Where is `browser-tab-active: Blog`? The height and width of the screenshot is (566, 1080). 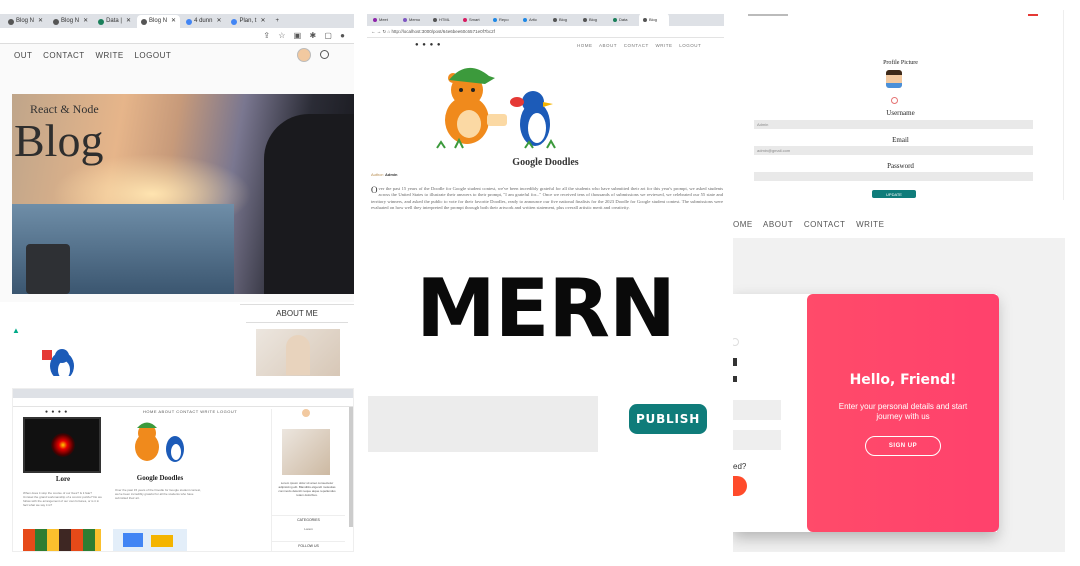 browser-tab-active: Blog is located at coordinates (654, 20).